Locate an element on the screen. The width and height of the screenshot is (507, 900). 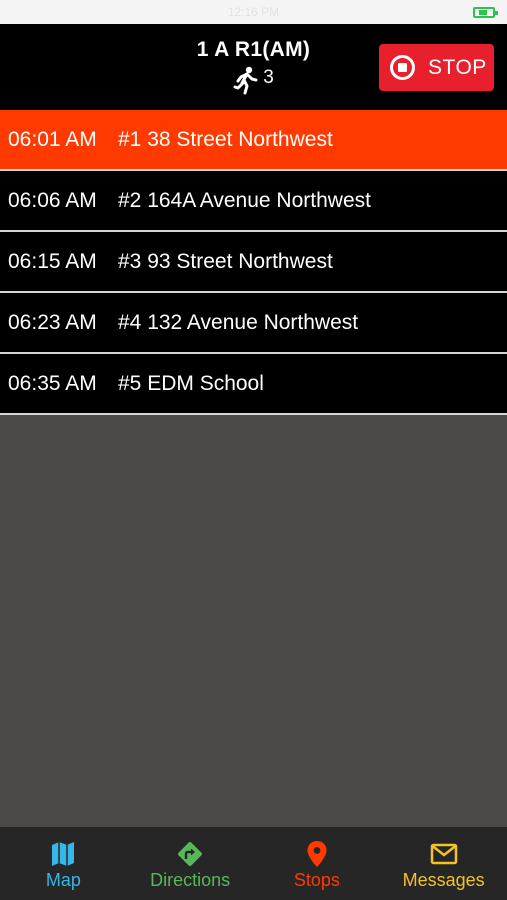
location-pin-icon is located at coordinates (317, 854).